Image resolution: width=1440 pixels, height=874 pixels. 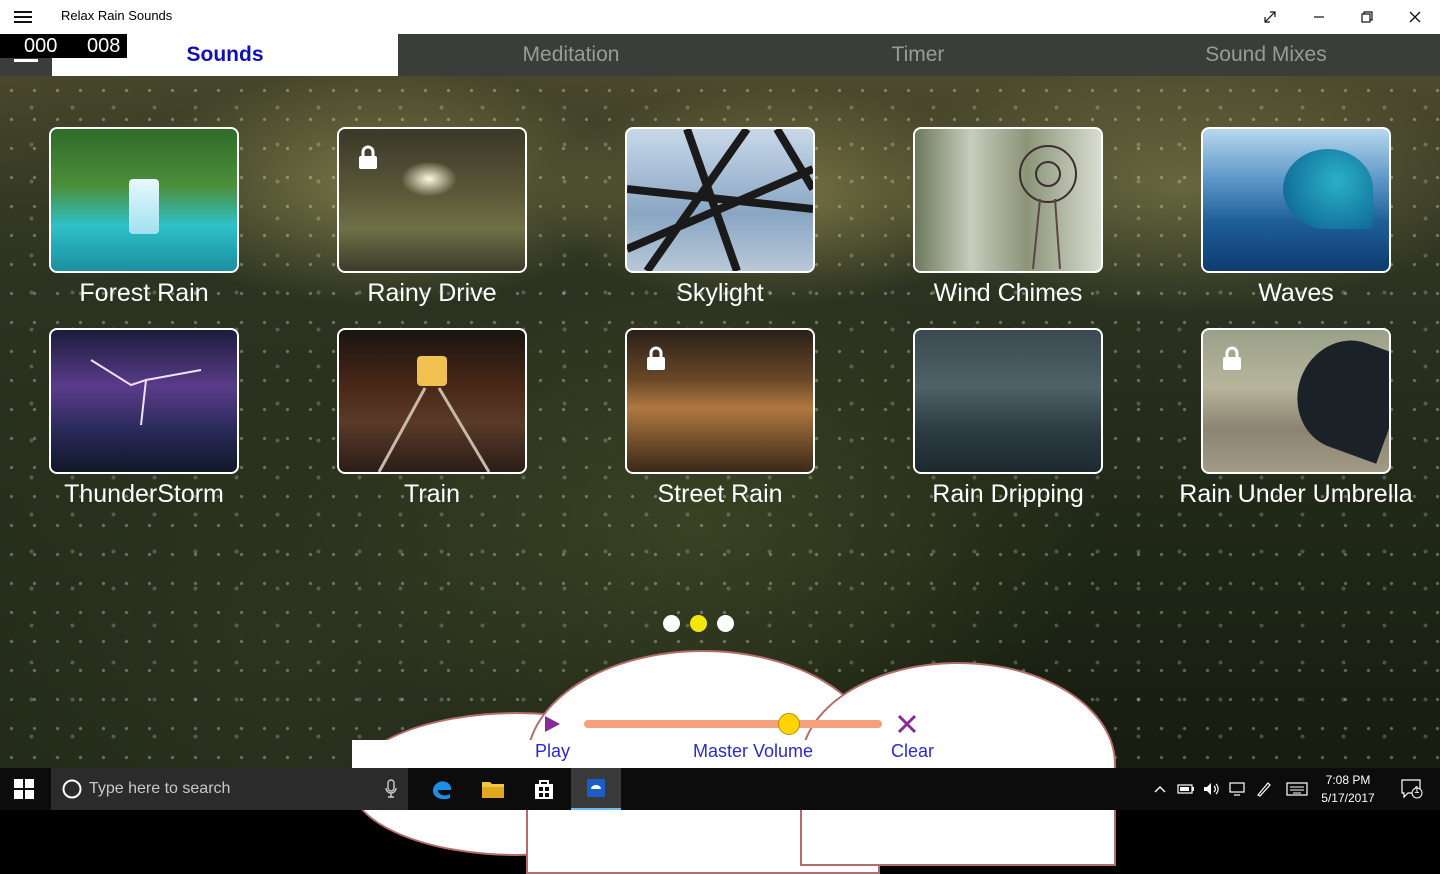 I want to click on play-icon, so click(x=552, y=724).